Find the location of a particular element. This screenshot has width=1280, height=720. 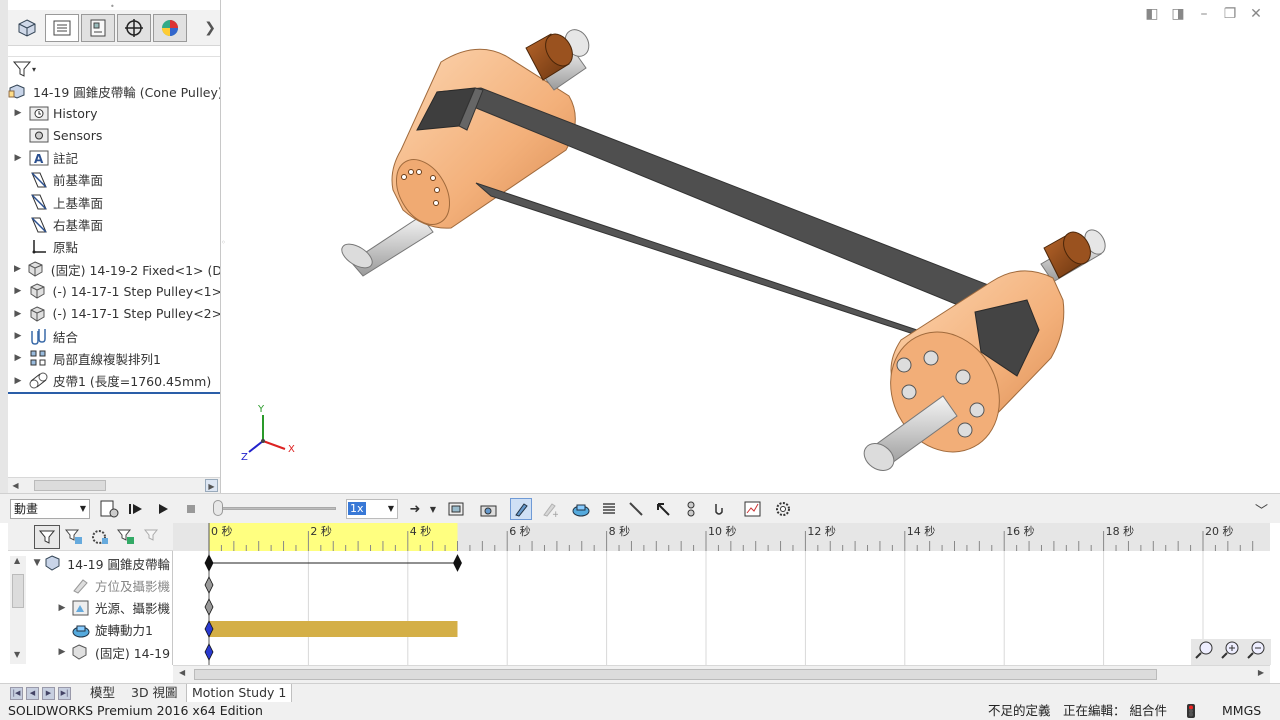

add-key-button: + is located at coordinates (549, 509).